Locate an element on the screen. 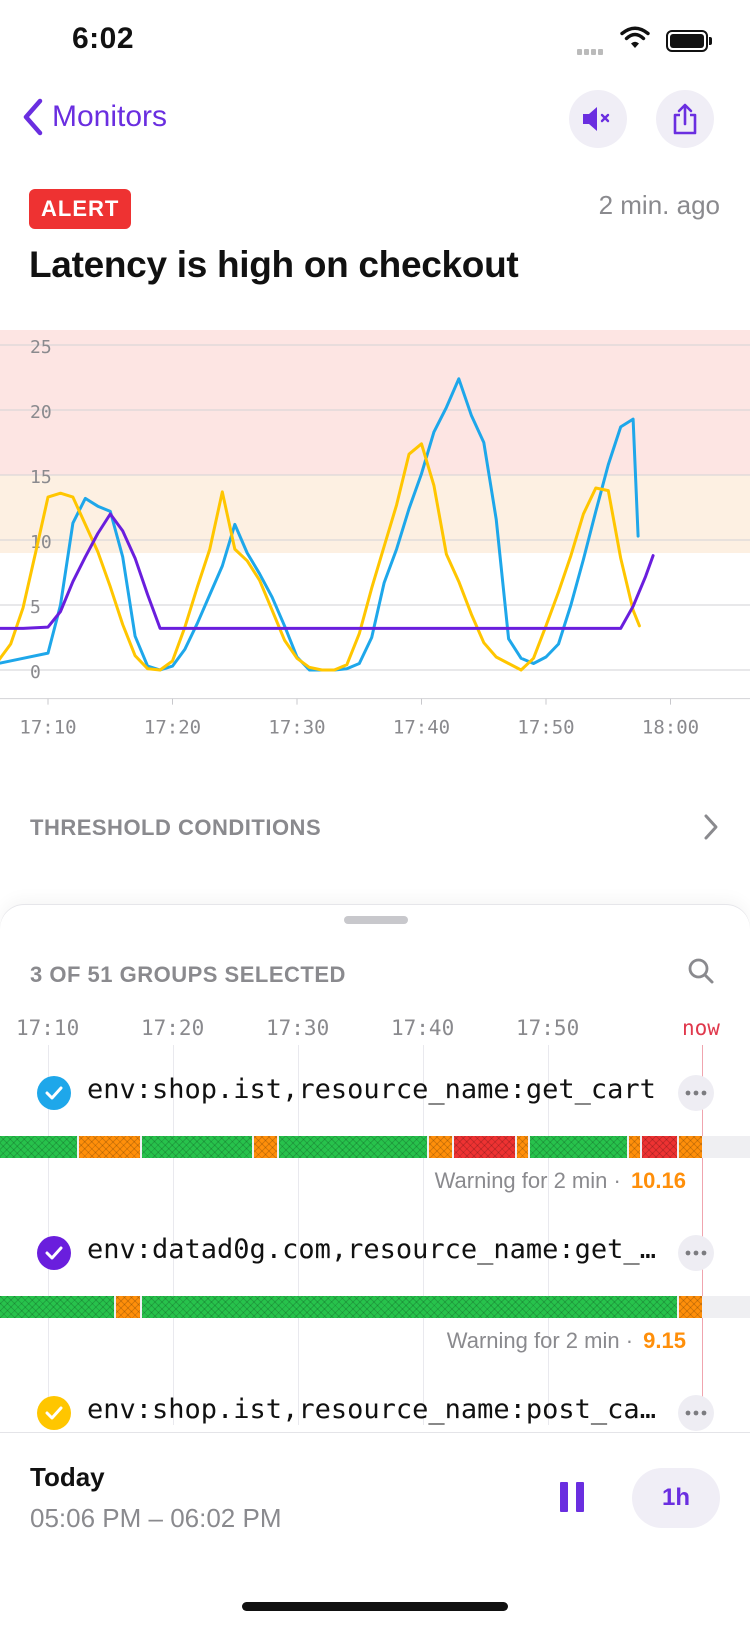 The width and height of the screenshot is (750, 1625). x-tick-label: 17:50 is located at coordinates (545, 728).